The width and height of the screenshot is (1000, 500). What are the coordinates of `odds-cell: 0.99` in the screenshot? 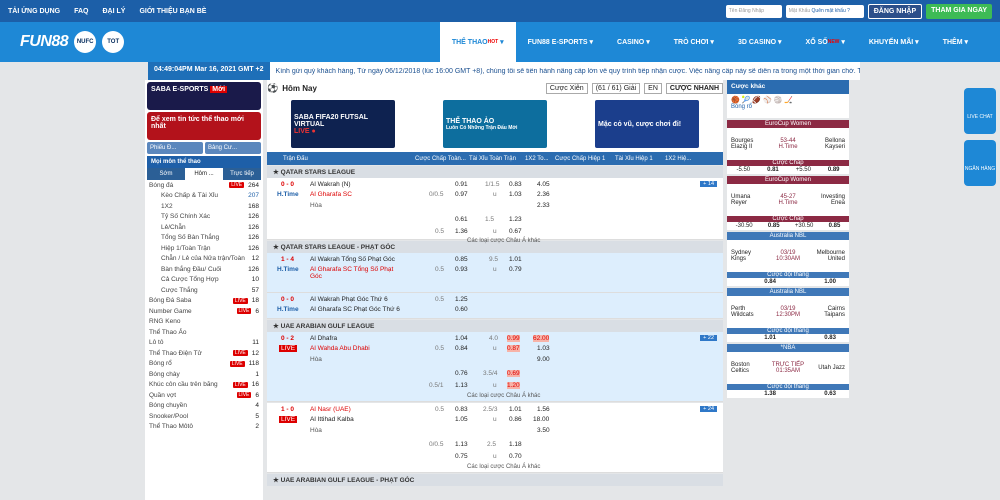 It's located at (513, 338).